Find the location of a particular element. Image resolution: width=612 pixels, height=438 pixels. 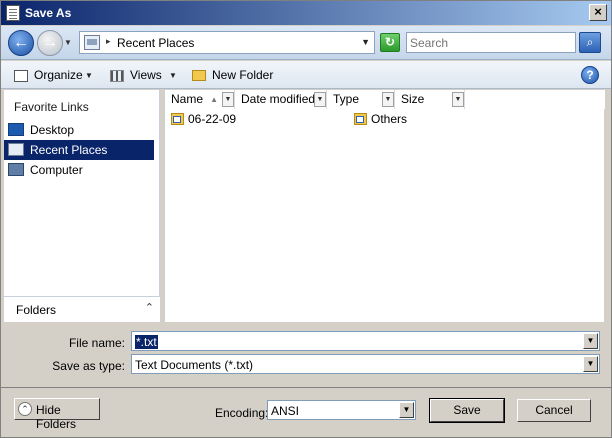

encoding-label: Encoding: is located at coordinates (242, 413).